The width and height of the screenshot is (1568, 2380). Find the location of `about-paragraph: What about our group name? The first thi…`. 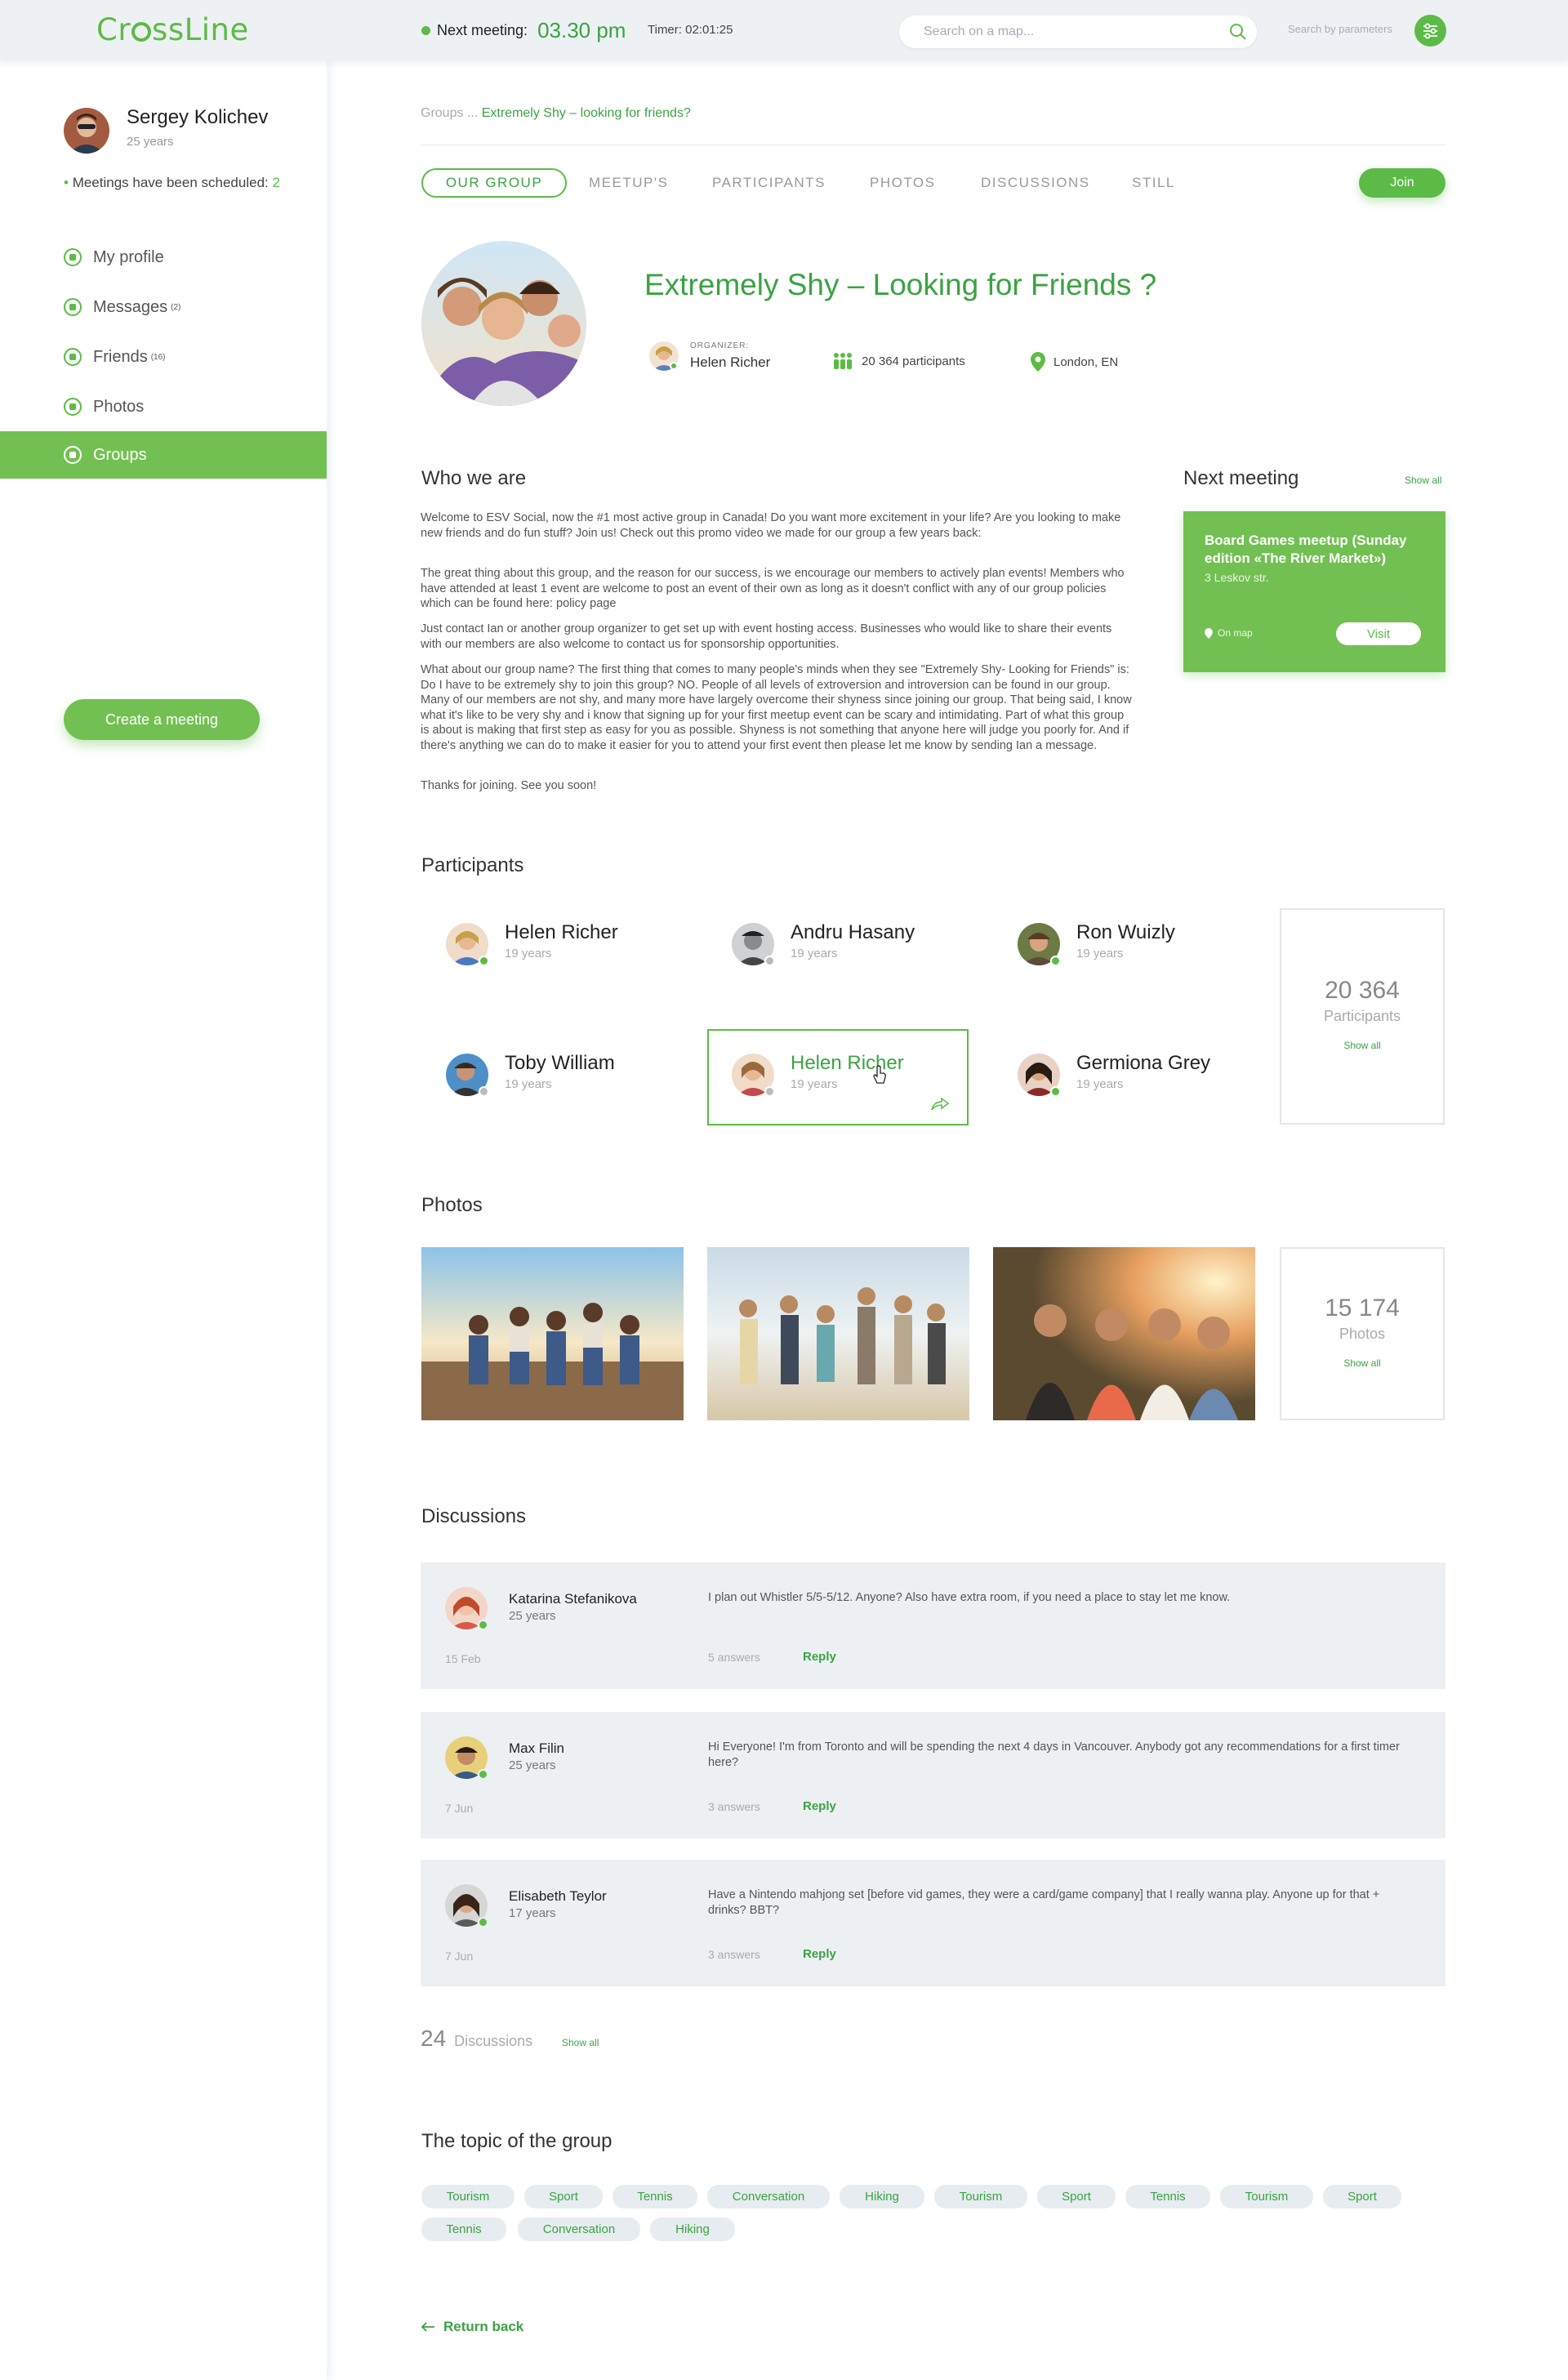

about-paragraph: What about our group name? The first thi… is located at coordinates (776, 708).